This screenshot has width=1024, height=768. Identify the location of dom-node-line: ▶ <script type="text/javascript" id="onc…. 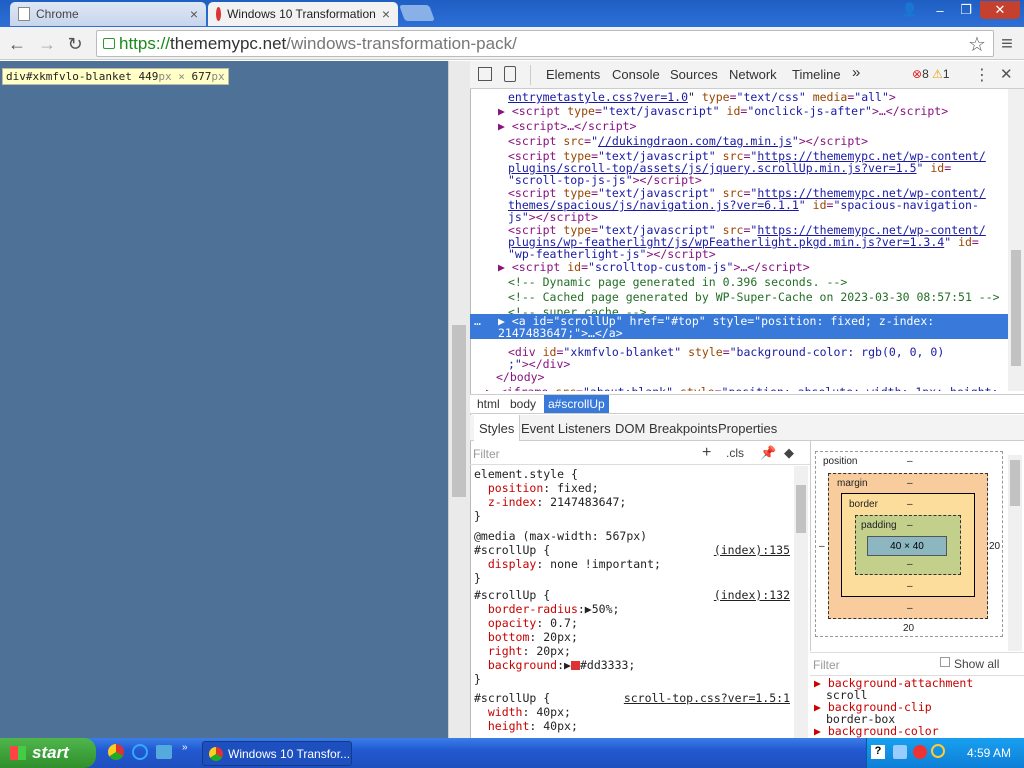
(754, 111).